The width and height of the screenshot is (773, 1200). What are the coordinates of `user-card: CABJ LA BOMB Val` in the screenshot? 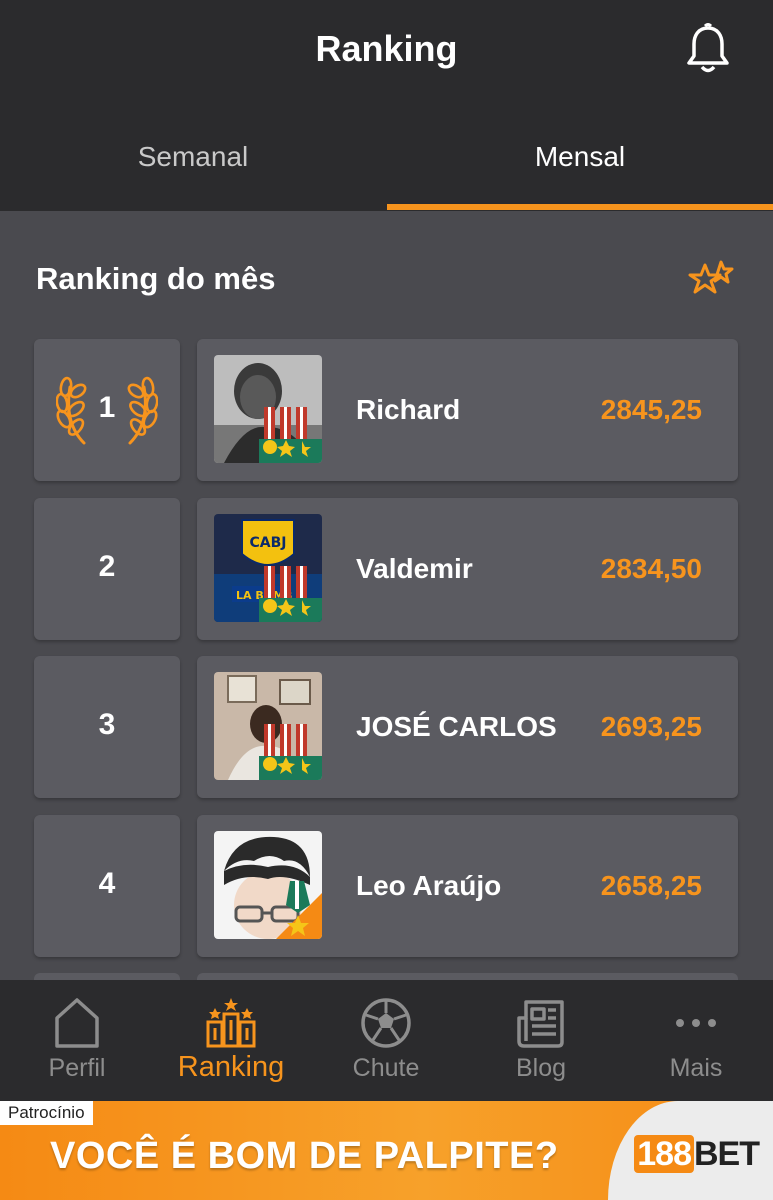 It's located at (467, 569).